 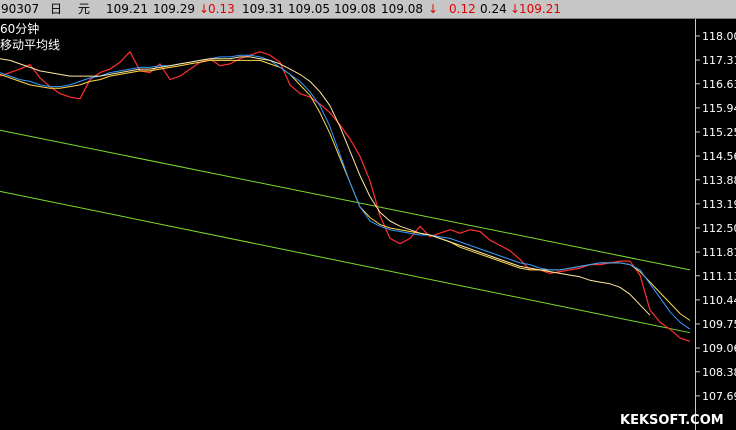 What do you see at coordinates (719, 180) in the screenshot?
I see `y-tick-label: 113.88` at bounding box center [719, 180].